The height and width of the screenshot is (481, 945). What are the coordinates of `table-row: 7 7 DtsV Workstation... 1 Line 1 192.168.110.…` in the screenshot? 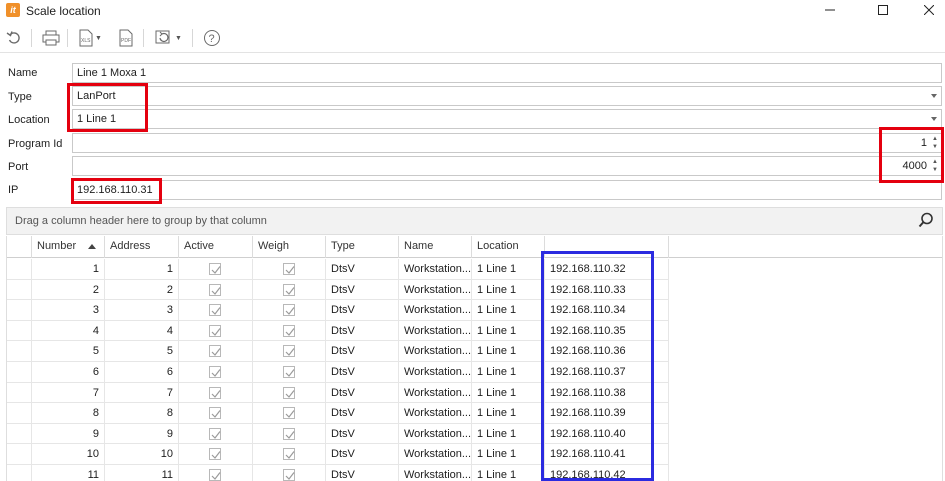 It's located at (474, 393).